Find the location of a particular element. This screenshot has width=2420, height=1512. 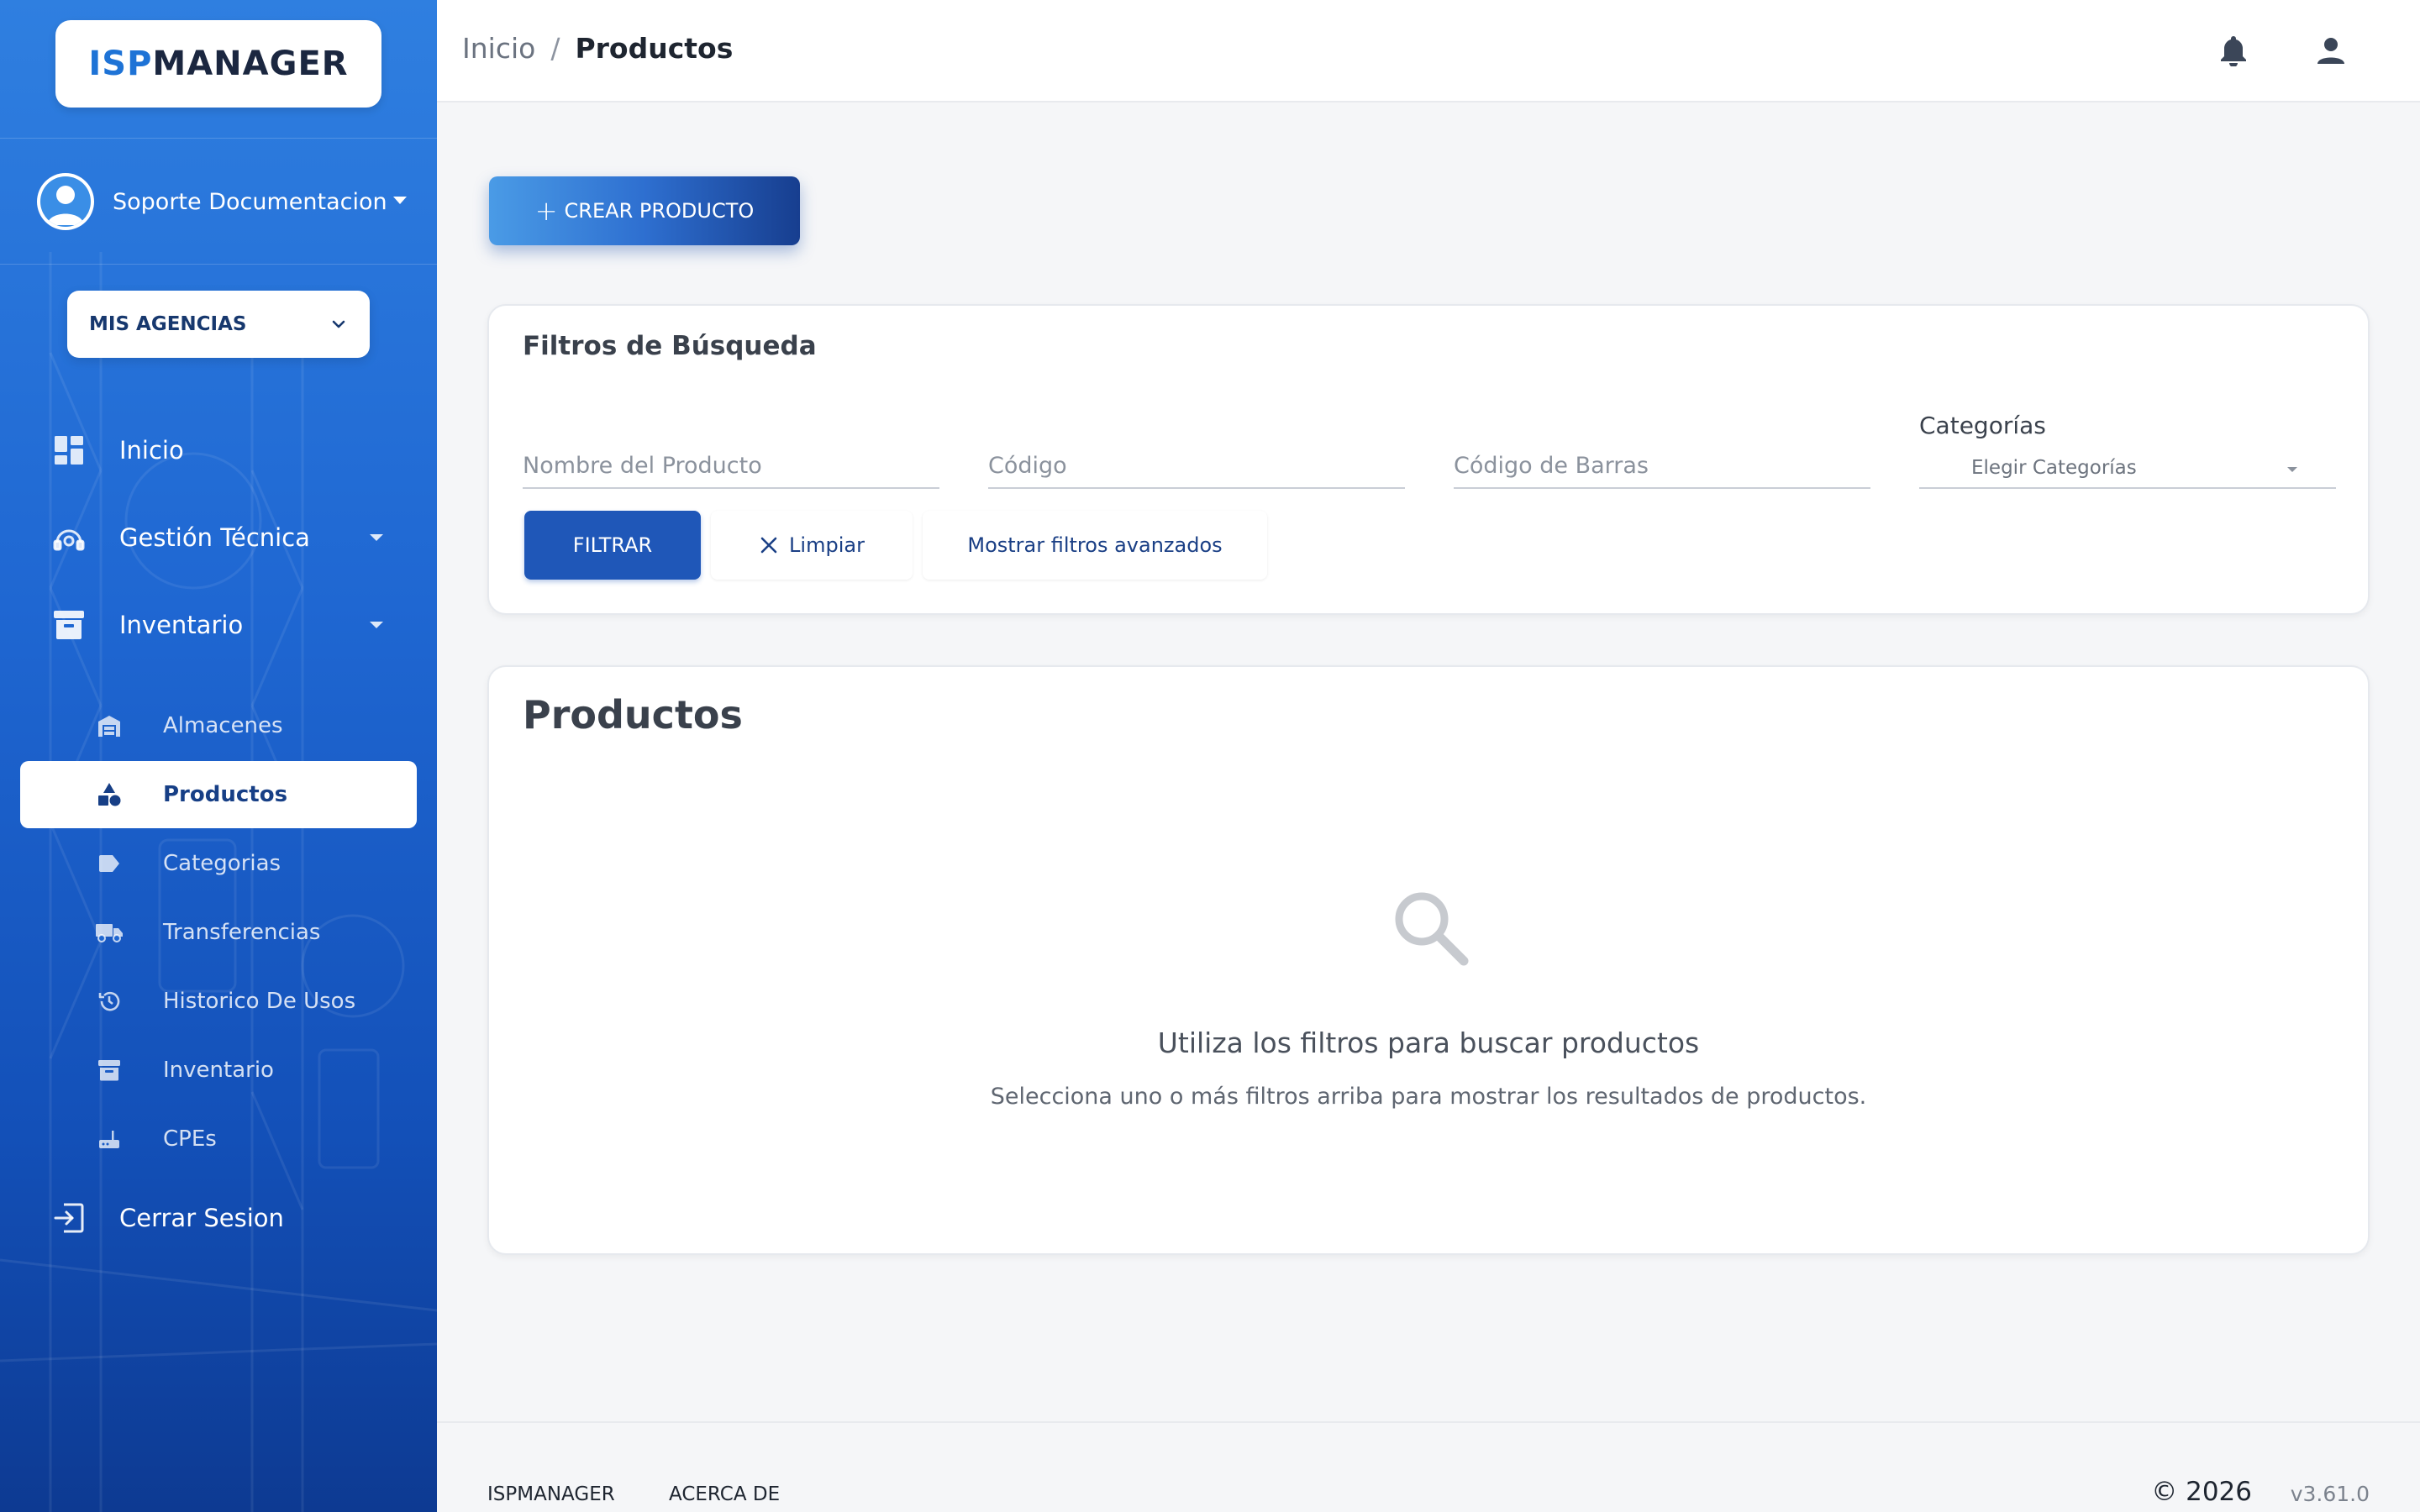

sidebar-item-gestion-tecnica: Gestión Técnica is located at coordinates (226, 537).